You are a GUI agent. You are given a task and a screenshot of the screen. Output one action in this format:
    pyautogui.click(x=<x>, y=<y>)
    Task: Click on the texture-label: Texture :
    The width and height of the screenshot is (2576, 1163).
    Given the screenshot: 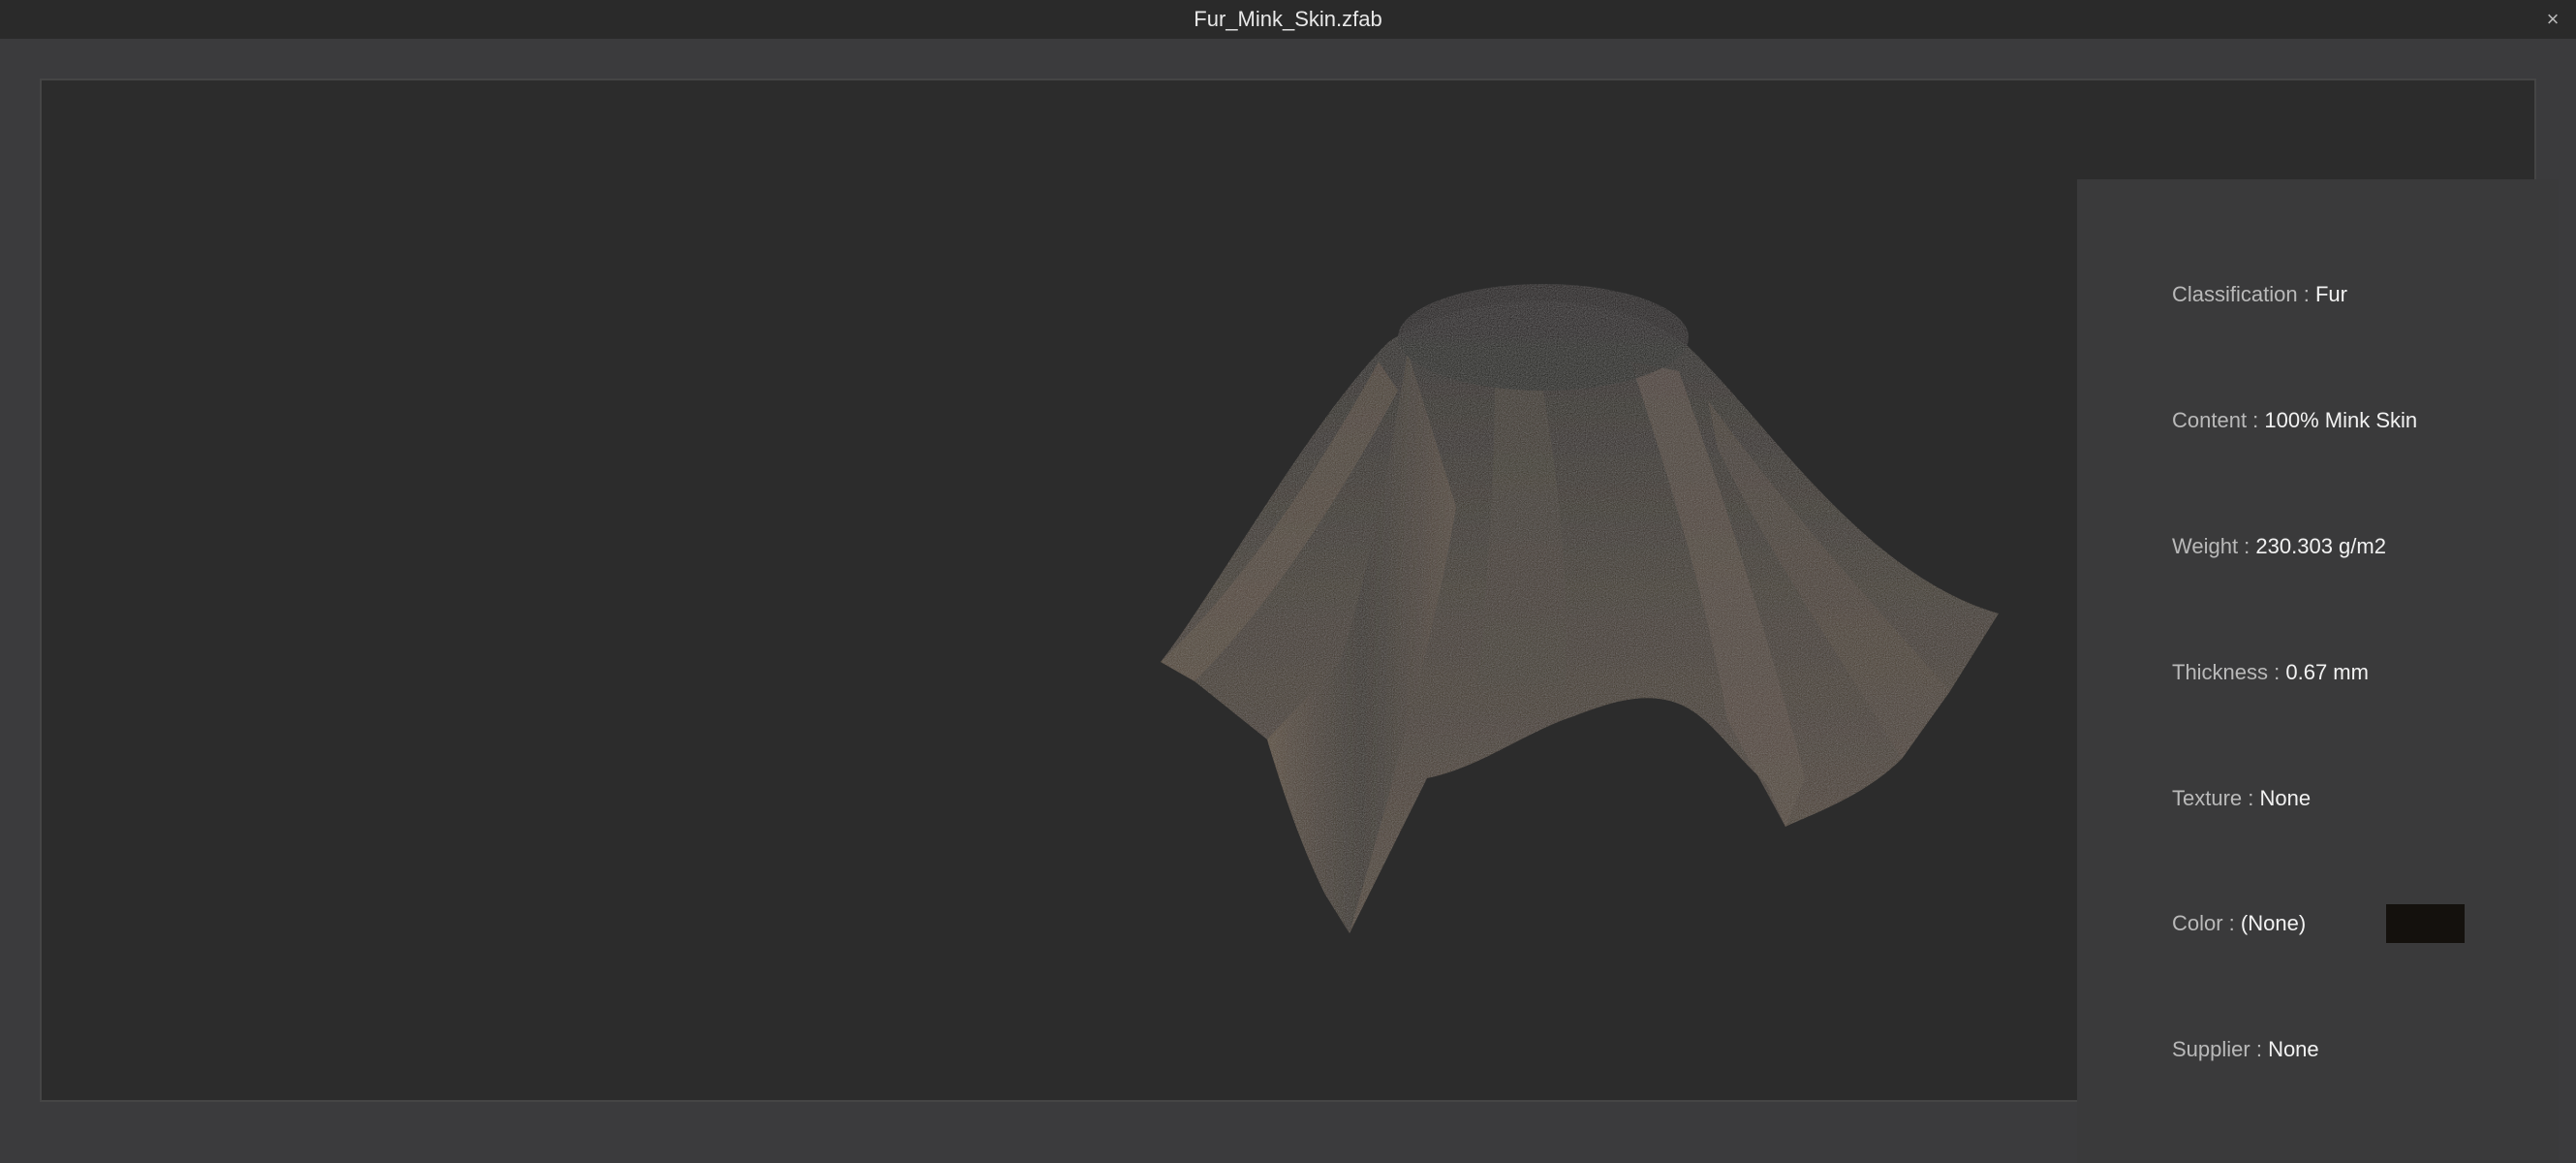 What is the action you would take?
    pyautogui.click(x=2216, y=798)
    